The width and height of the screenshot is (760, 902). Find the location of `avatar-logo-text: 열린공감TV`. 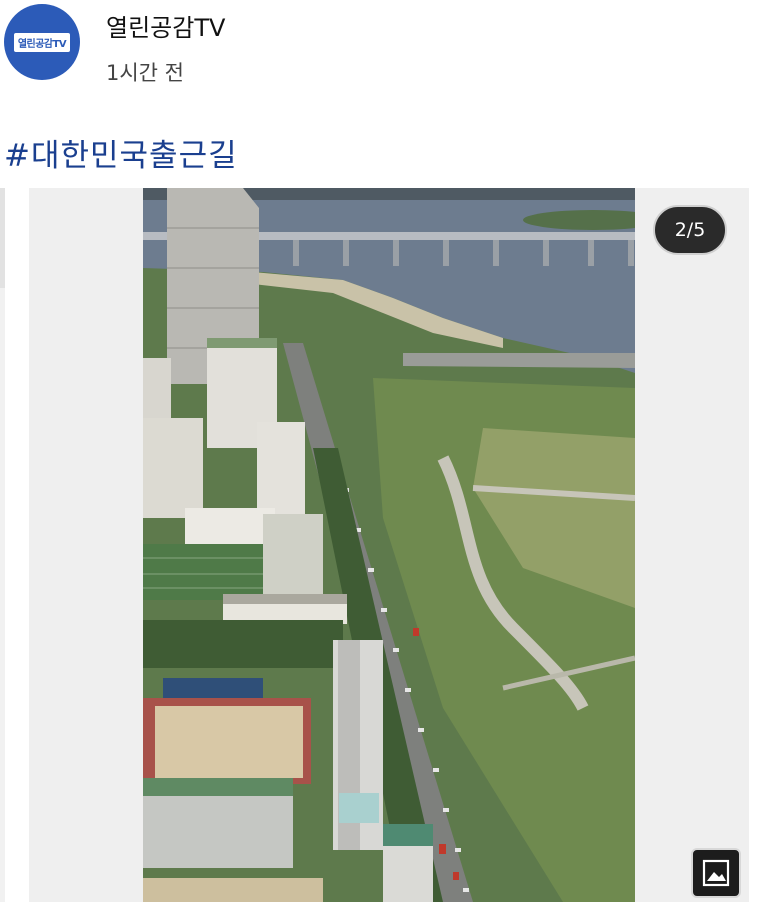

avatar-logo-text: 열린공감TV is located at coordinates (42, 42).